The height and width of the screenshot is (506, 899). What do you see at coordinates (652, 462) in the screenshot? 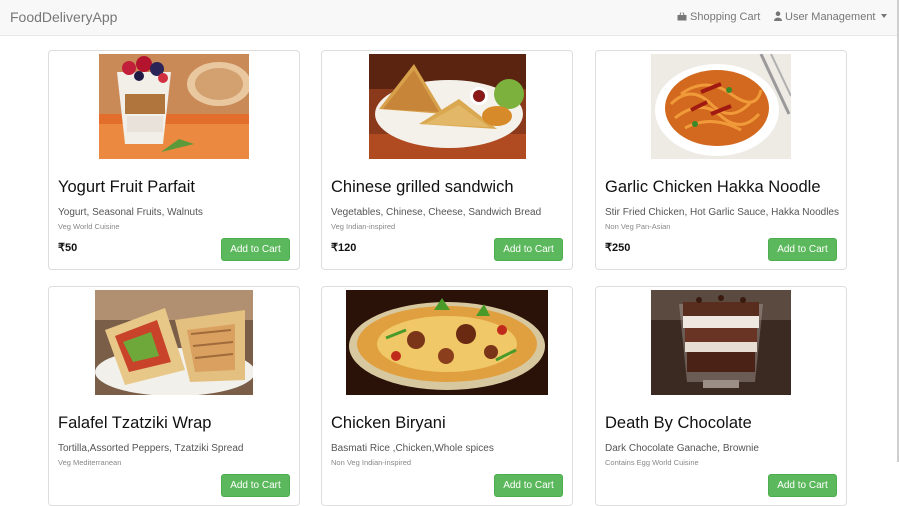
I see `food-cuisine: Contains Egg World Cuisine` at bounding box center [652, 462].